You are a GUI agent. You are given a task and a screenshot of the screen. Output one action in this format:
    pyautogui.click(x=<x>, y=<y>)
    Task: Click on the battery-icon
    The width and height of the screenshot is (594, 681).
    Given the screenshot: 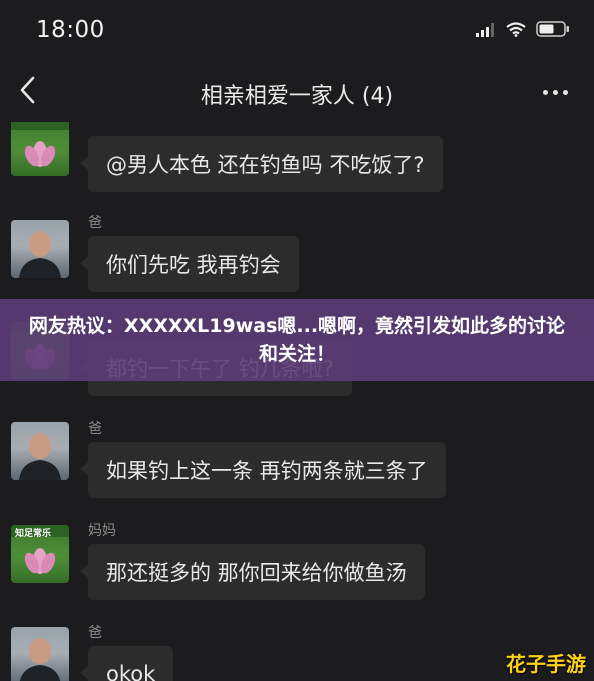 What is the action you would take?
    pyautogui.click(x=553, y=31)
    